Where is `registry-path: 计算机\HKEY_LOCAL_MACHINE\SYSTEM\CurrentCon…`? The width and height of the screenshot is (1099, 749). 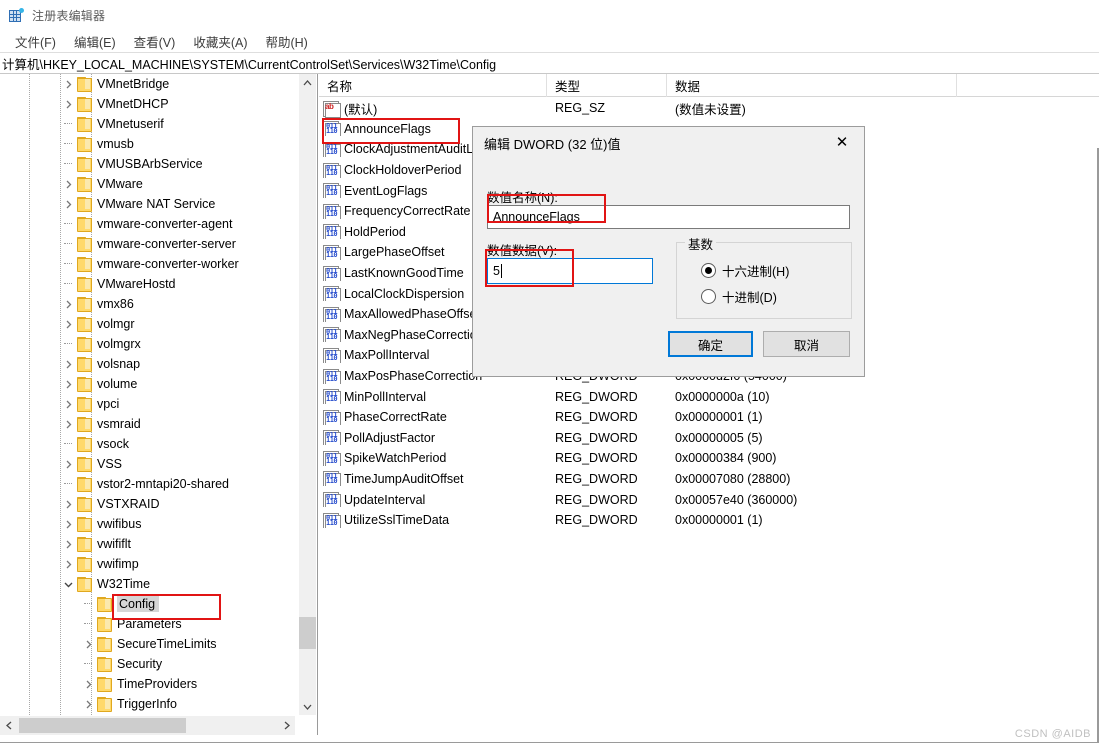
registry-path: 计算机\HKEY_LOCAL_MACHINE\SYSTEM\CurrentCon… is located at coordinates (248, 63).